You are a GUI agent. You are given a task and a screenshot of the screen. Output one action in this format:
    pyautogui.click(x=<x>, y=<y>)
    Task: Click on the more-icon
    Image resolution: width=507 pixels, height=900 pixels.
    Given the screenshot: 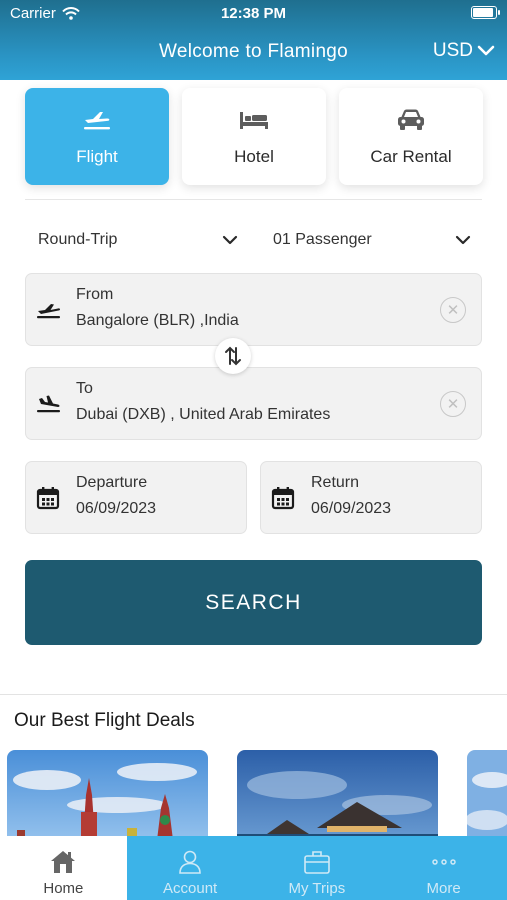 What is the action you would take?
    pyautogui.click(x=443, y=862)
    